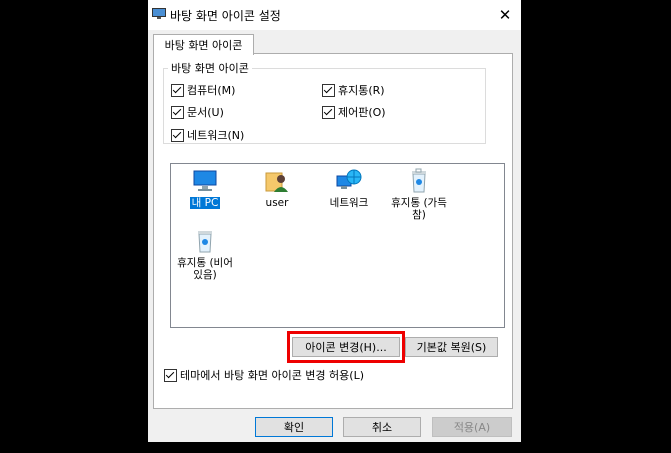 The width and height of the screenshot is (671, 453). Describe the element at coordinates (419, 180) in the screenshot. I see `recycle-bin-full-icon` at that location.